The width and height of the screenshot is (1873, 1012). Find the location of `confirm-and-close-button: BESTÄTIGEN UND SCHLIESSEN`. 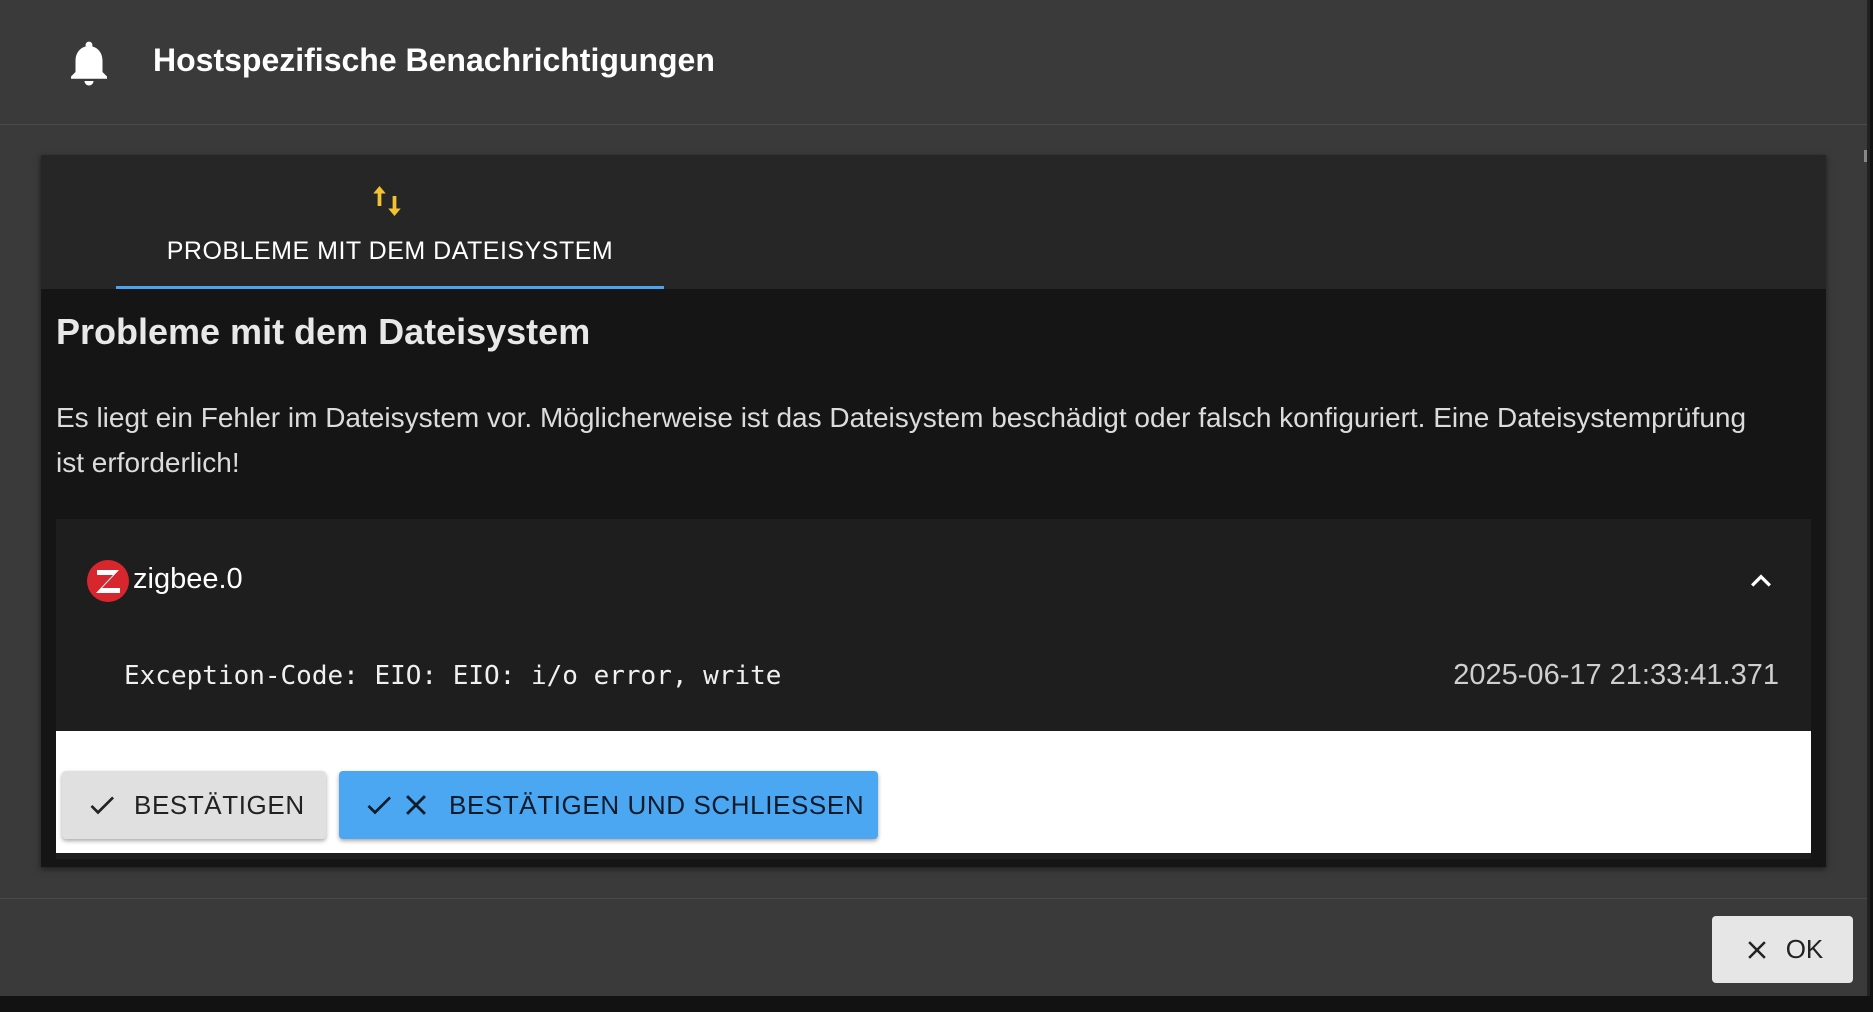

confirm-and-close-button: BESTÄTIGEN UND SCHLIESSEN is located at coordinates (608, 805).